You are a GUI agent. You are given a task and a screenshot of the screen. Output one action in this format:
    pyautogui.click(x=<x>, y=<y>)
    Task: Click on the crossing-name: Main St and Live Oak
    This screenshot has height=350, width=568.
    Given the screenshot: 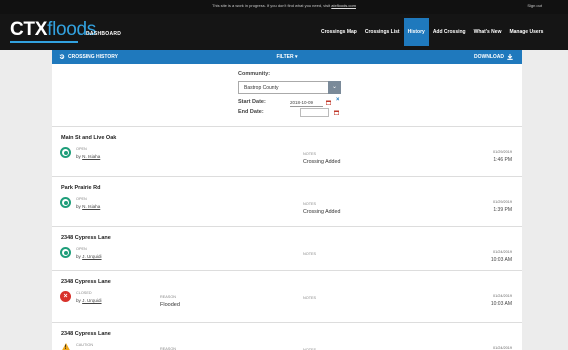 What is the action you would take?
    pyautogui.click(x=88, y=138)
    